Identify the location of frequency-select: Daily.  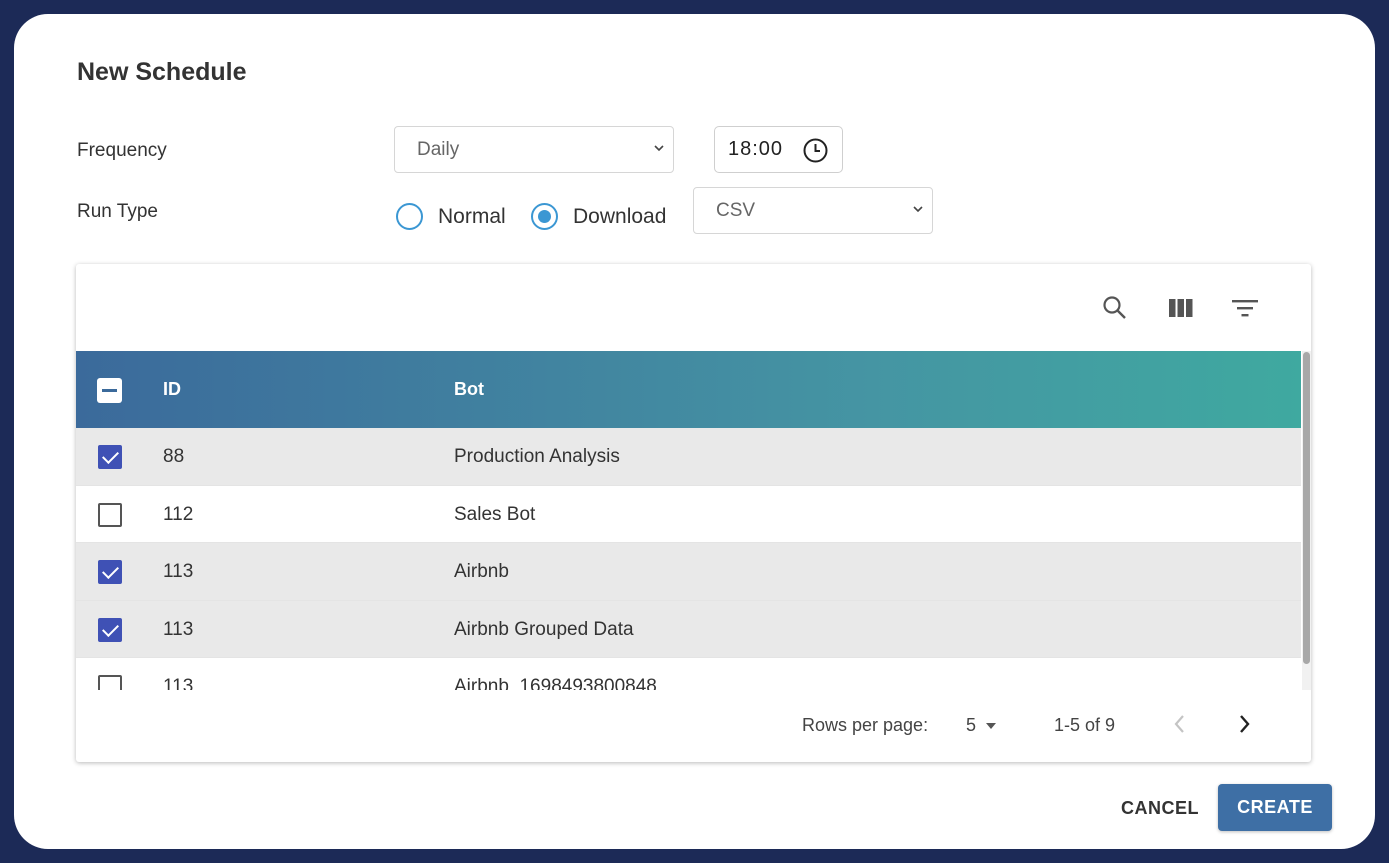
(534, 149).